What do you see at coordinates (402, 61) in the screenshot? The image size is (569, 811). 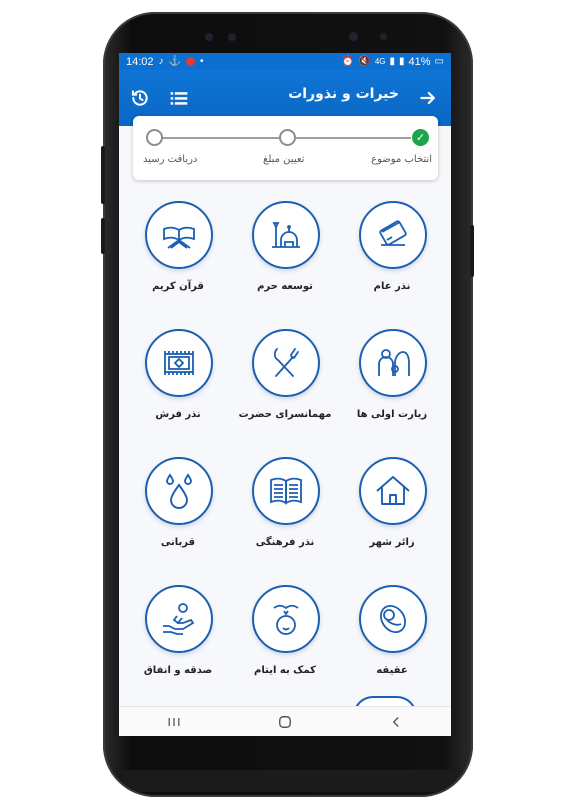 I see `signal2-icon: ▮` at bounding box center [402, 61].